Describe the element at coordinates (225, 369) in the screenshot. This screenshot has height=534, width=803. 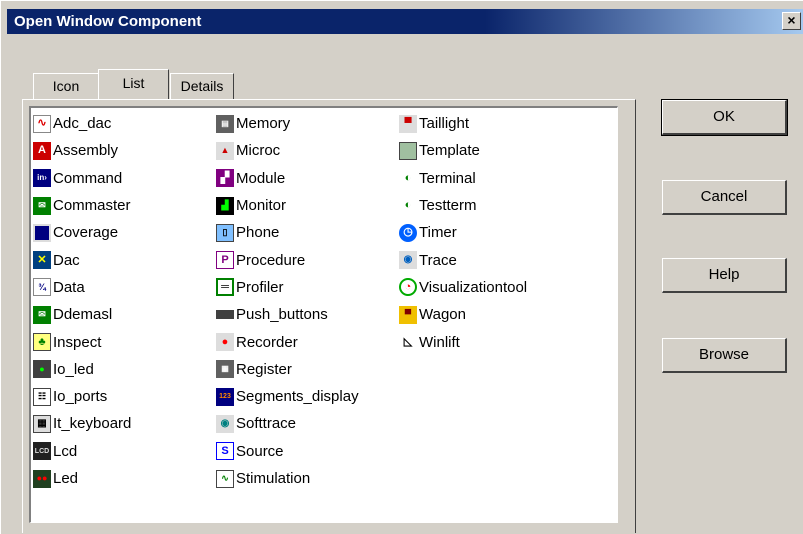
I see `register-icon: ▦` at that location.